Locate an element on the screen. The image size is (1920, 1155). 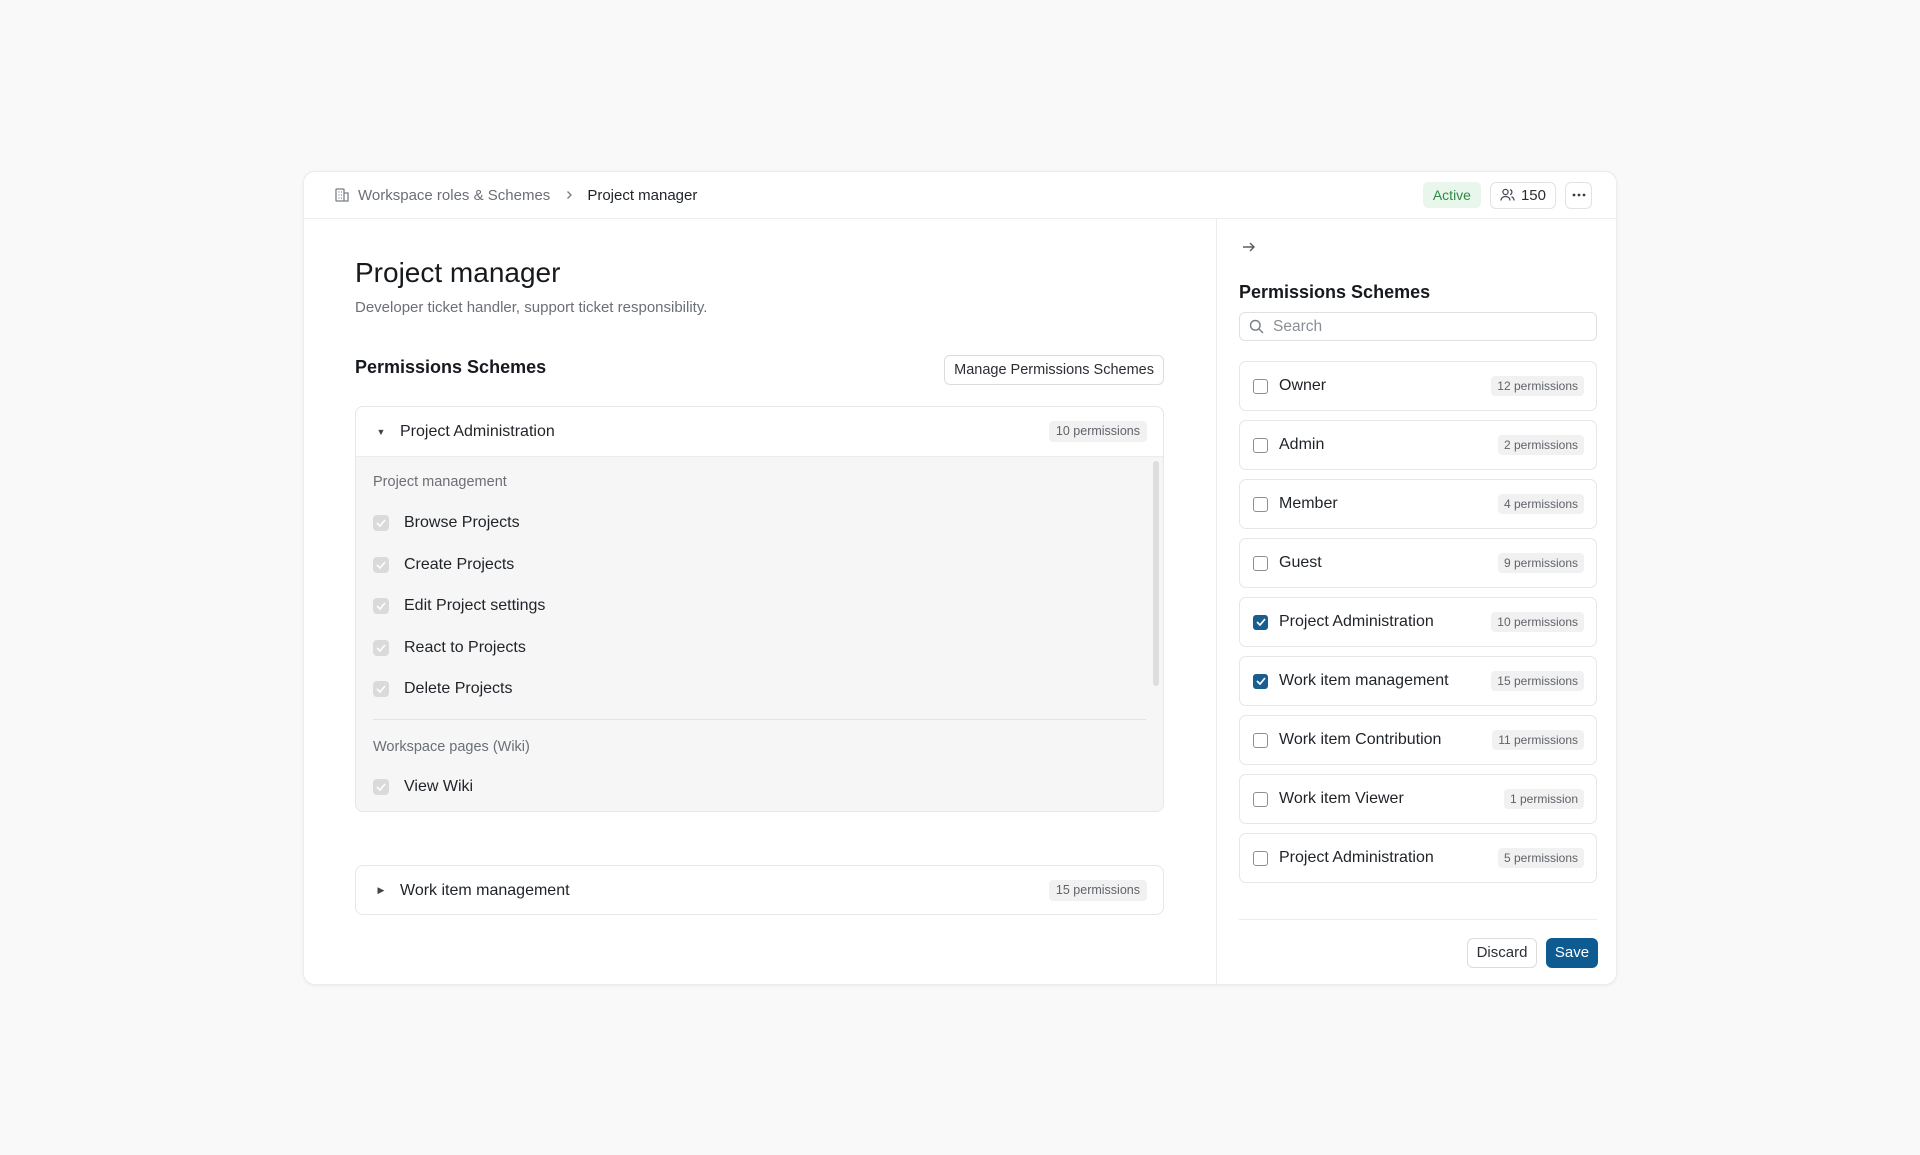
permission-count-badge: 1 permission is located at coordinates (1543, 799).